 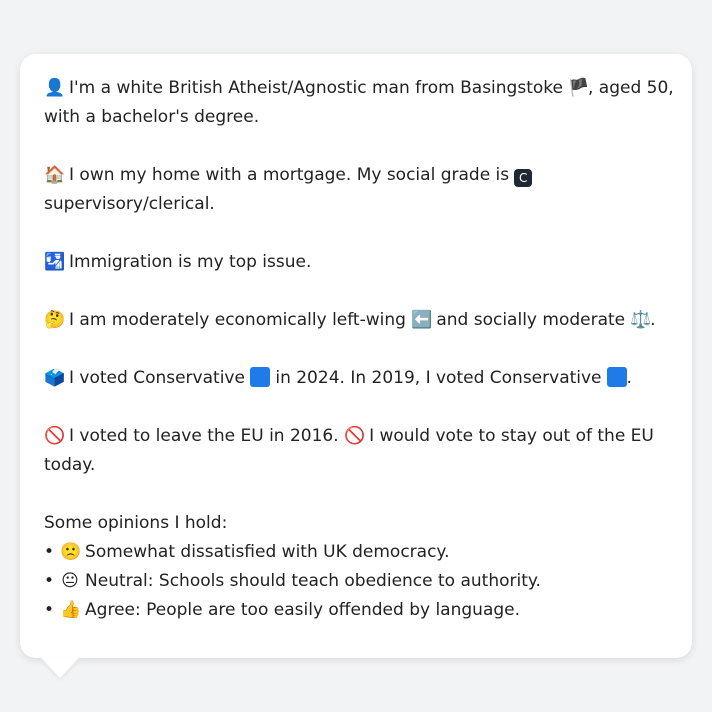 I want to click on left-arrow-icon: ⬅️, so click(x=421, y=320).